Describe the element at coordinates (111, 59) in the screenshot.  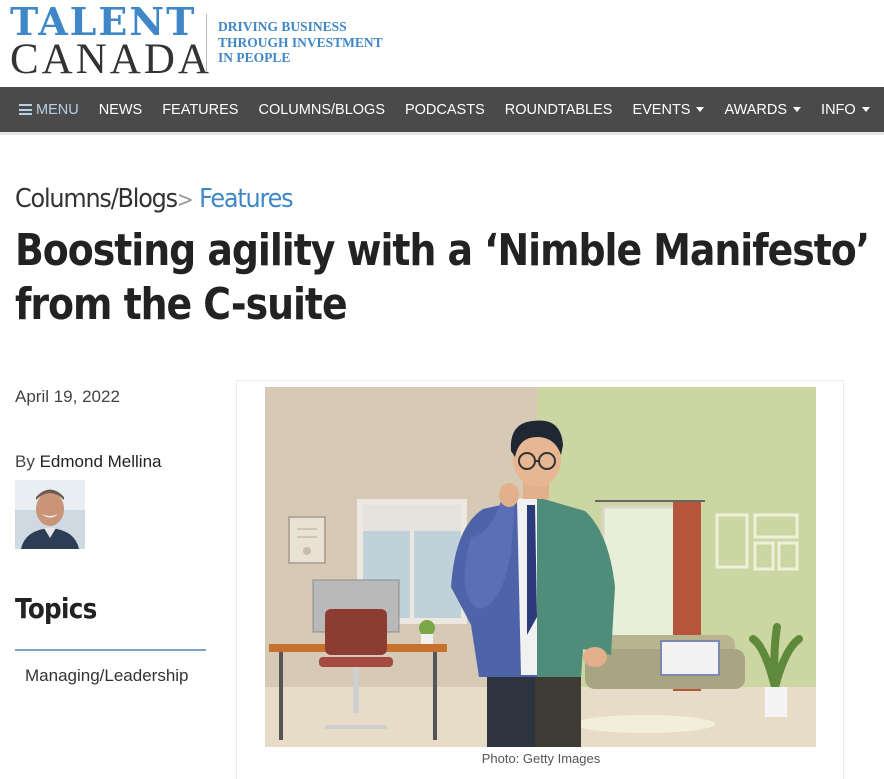
I see `logo-canada-text: CANADA` at that location.